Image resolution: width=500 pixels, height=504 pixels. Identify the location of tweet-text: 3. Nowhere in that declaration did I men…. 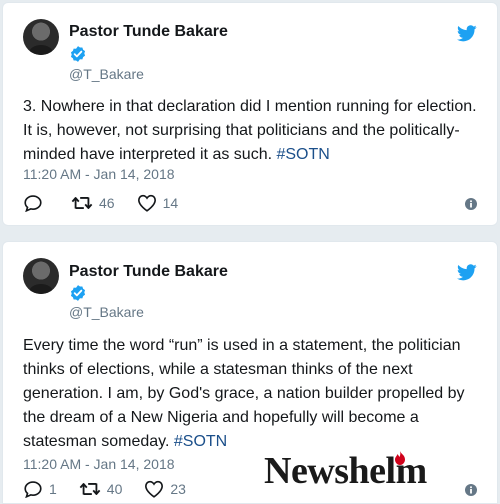
(258, 131).